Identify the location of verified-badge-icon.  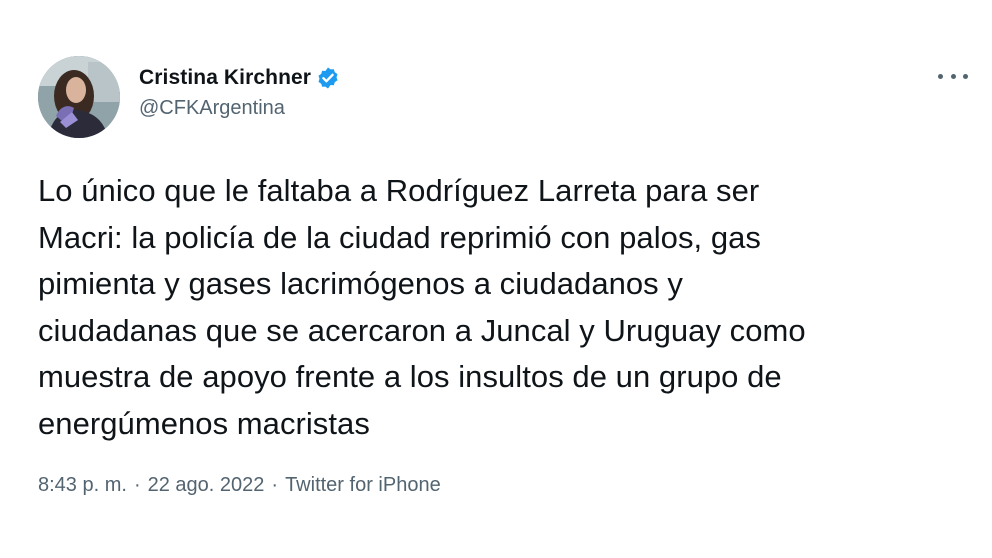
(328, 78).